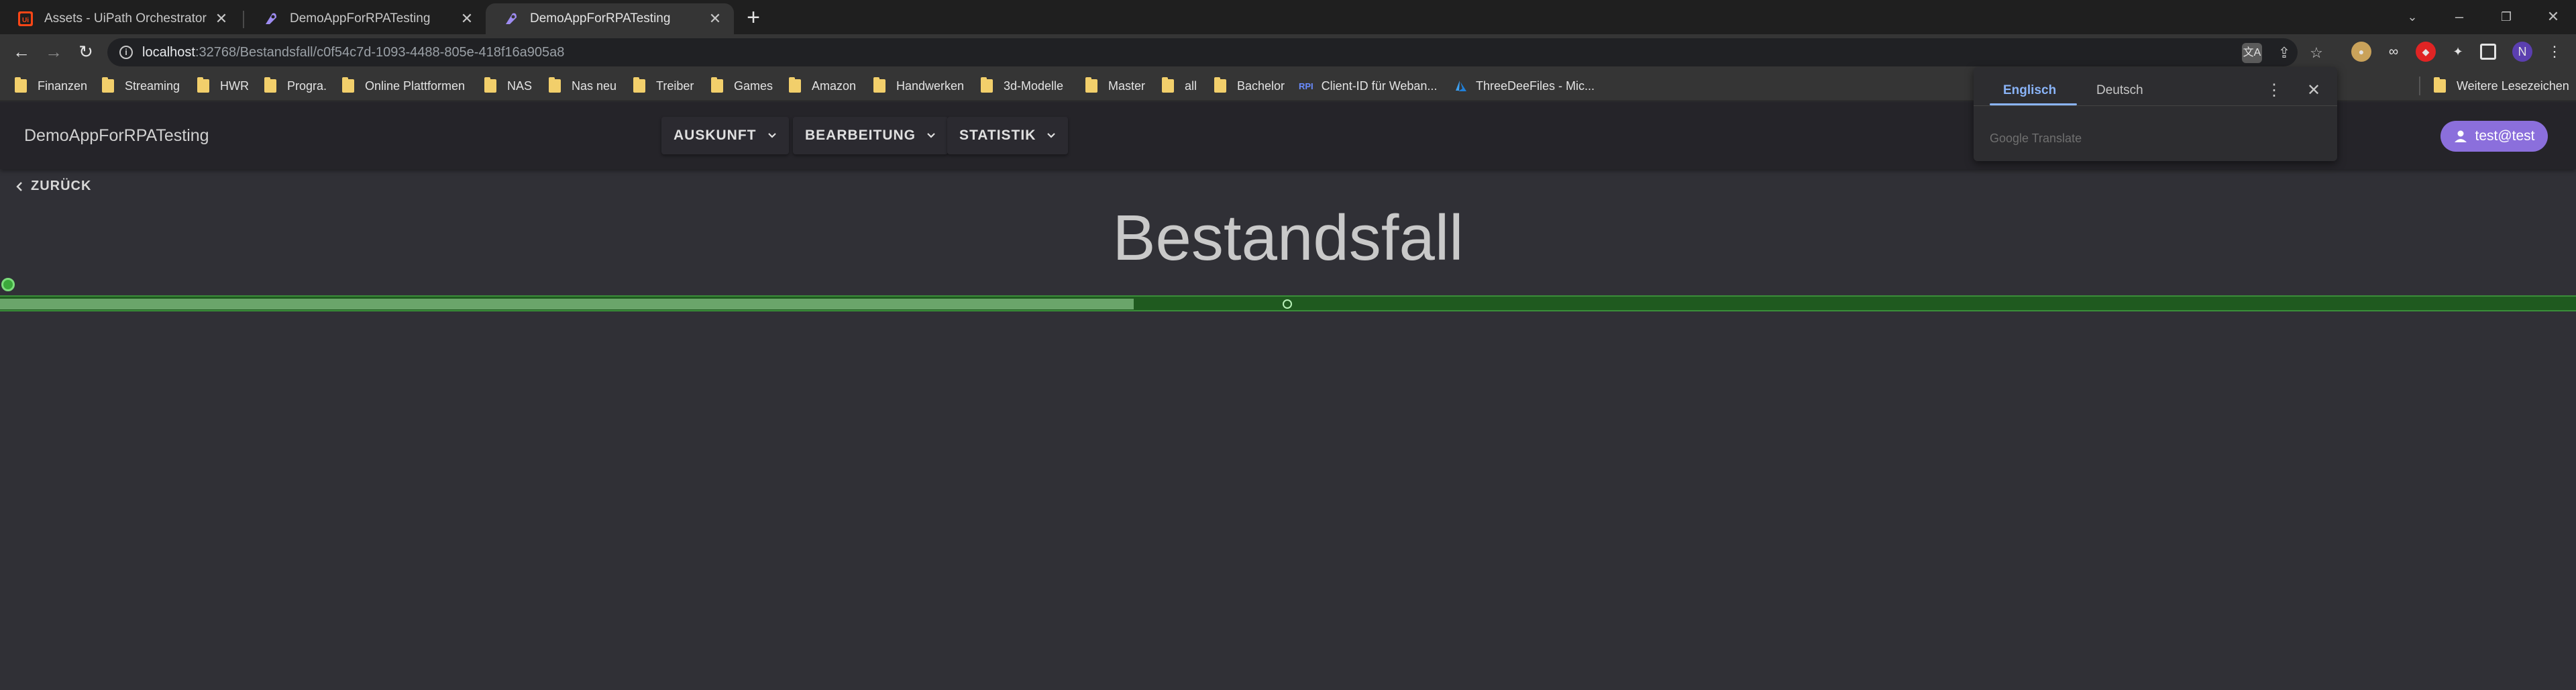 The width and height of the screenshot is (2576, 690). Describe the element at coordinates (997, 135) in the screenshot. I see `menu-label: STATISTIK` at that location.